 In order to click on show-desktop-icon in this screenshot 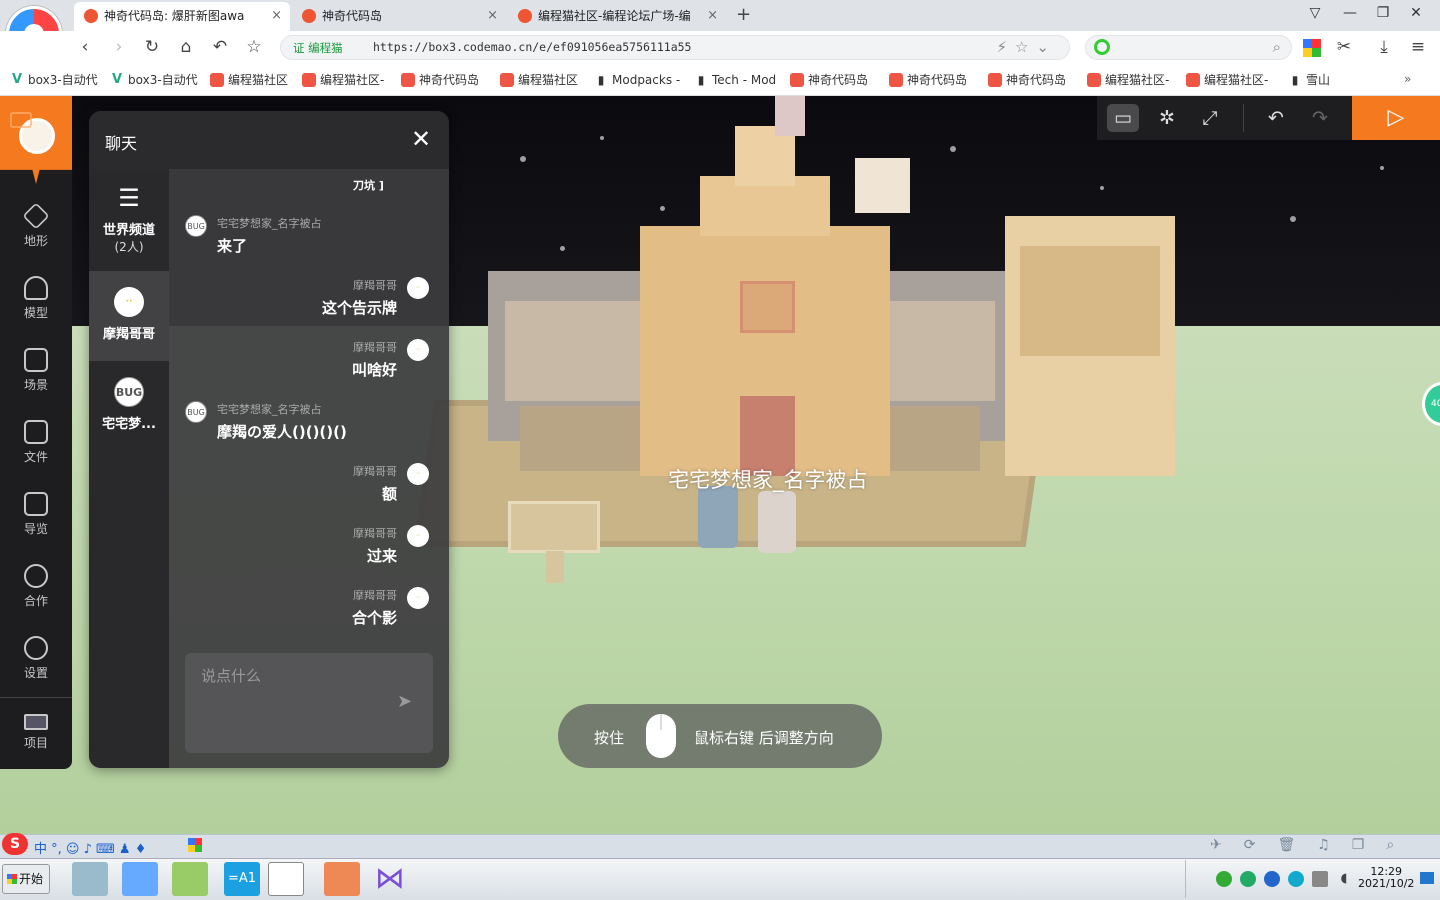, I will do `click(1427, 878)`.